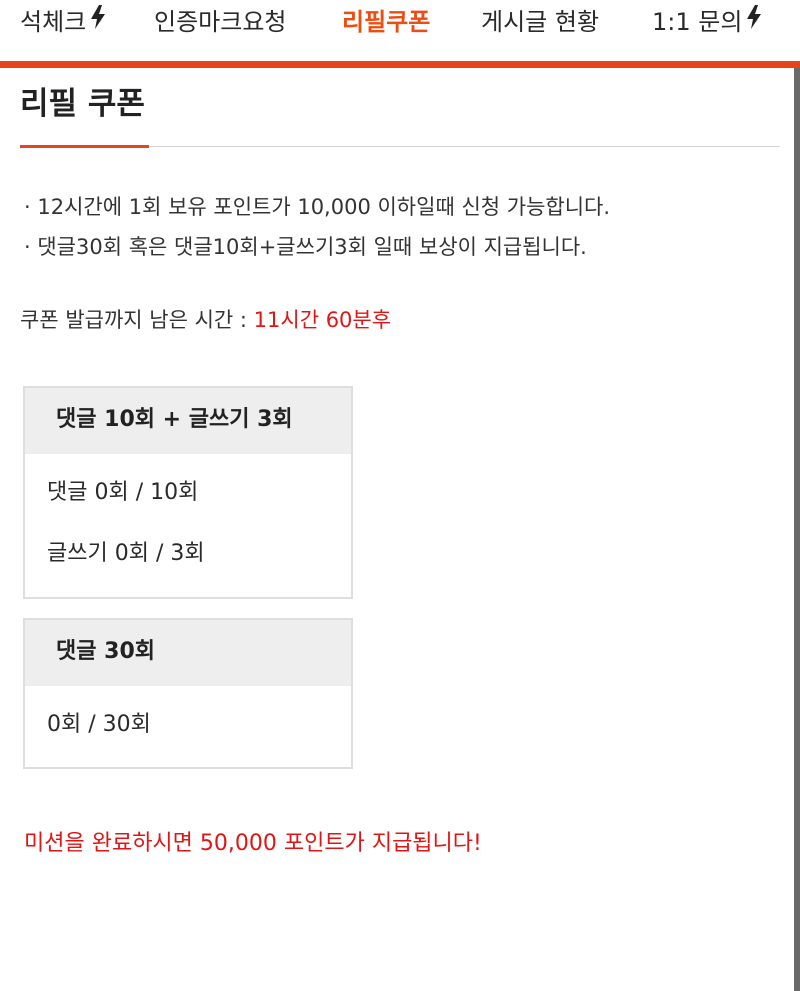 This screenshot has width=800, height=991. I want to click on tab-post-status: 게시글 현황, so click(540, 22).